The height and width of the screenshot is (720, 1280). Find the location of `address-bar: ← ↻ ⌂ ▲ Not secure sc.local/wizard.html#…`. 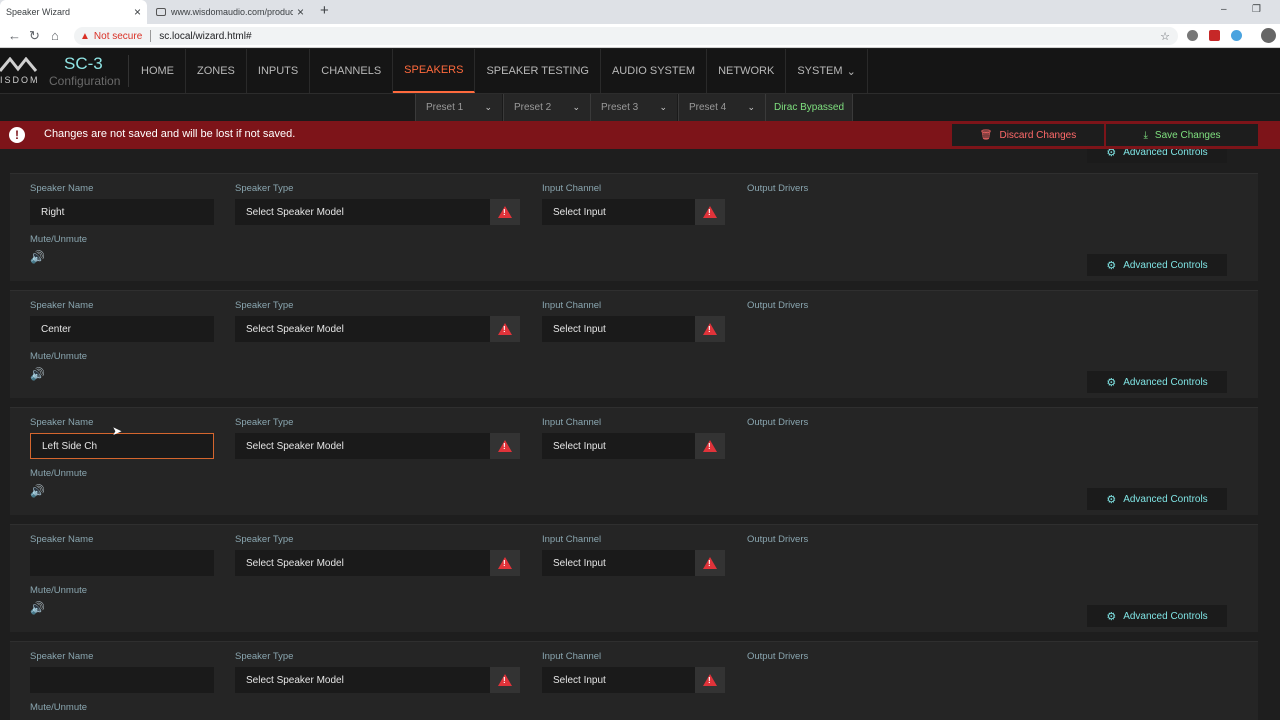

address-bar: ← ↻ ⌂ ▲ Not secure sc.local/wizard.html#… is located at coordinates (640, 36).